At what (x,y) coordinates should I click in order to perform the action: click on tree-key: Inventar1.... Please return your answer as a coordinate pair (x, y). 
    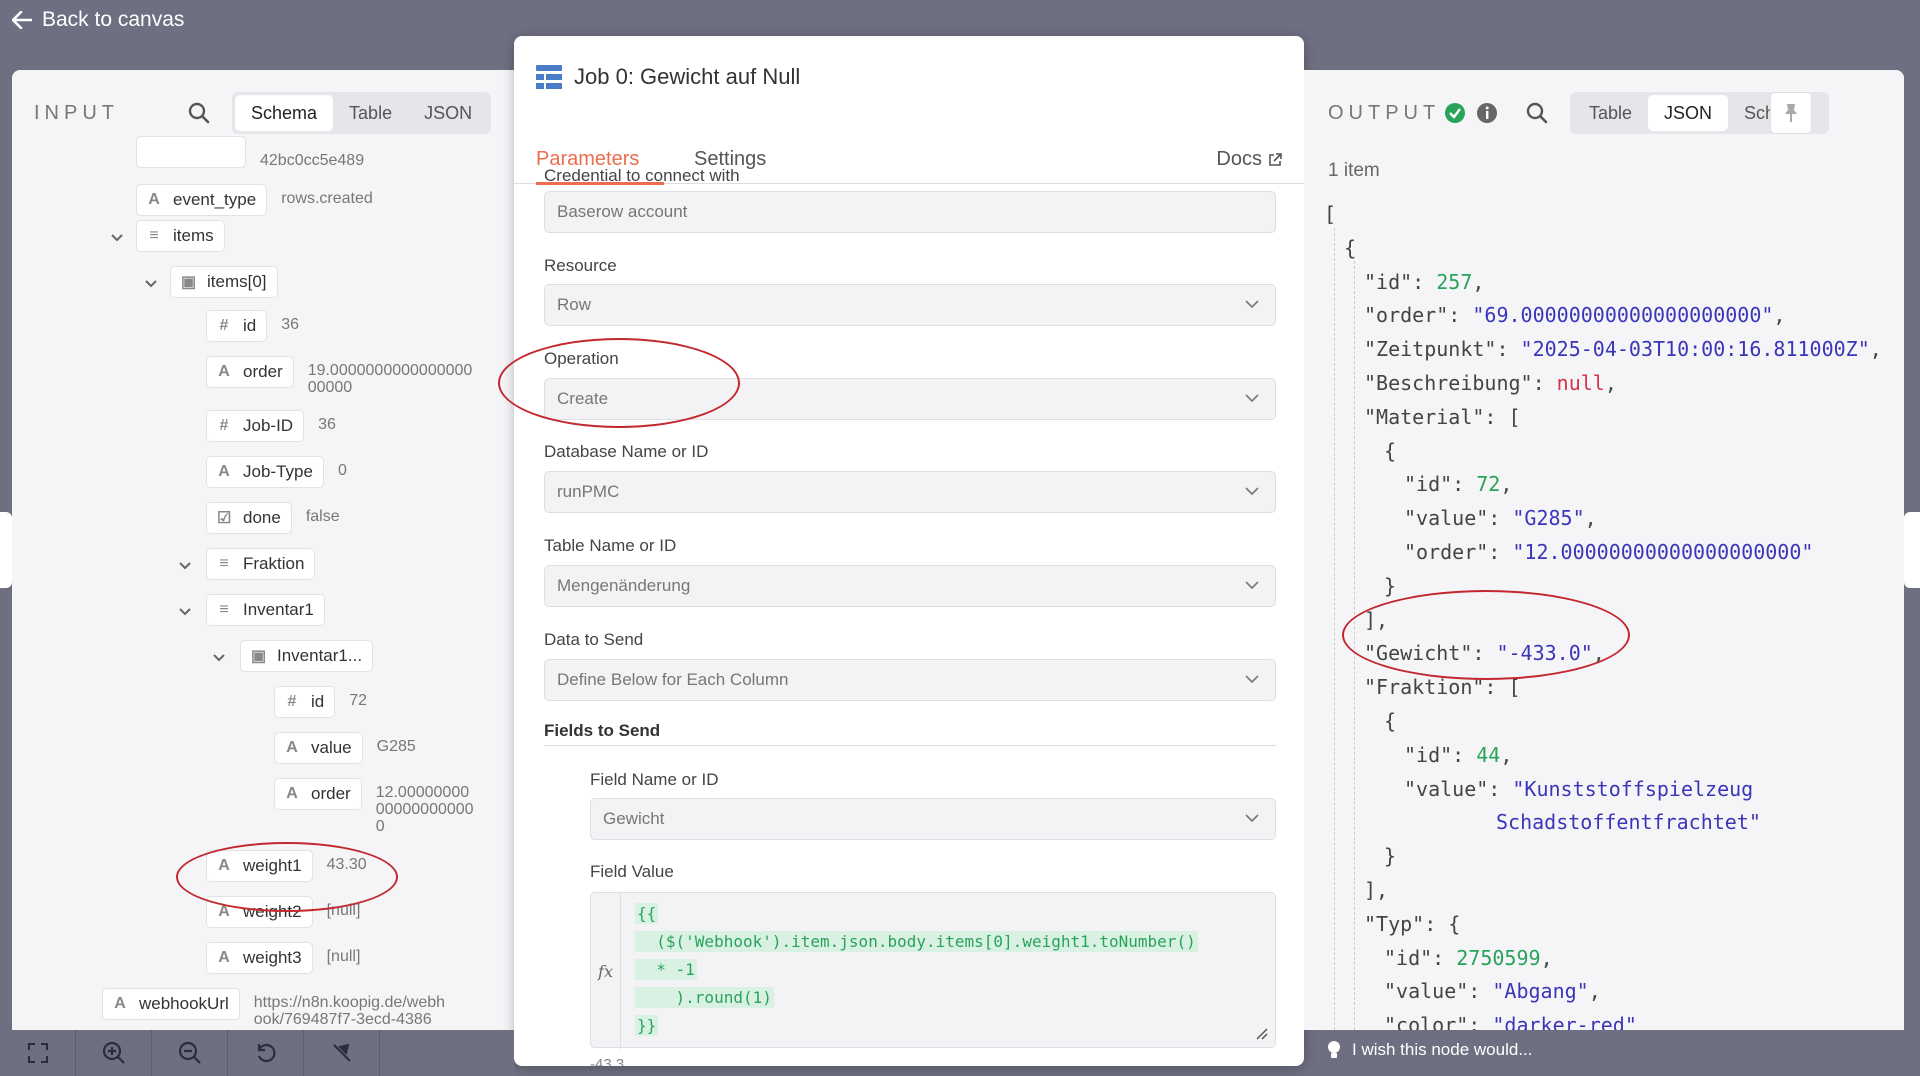
    Looking at the image, I should click on (320, 655).